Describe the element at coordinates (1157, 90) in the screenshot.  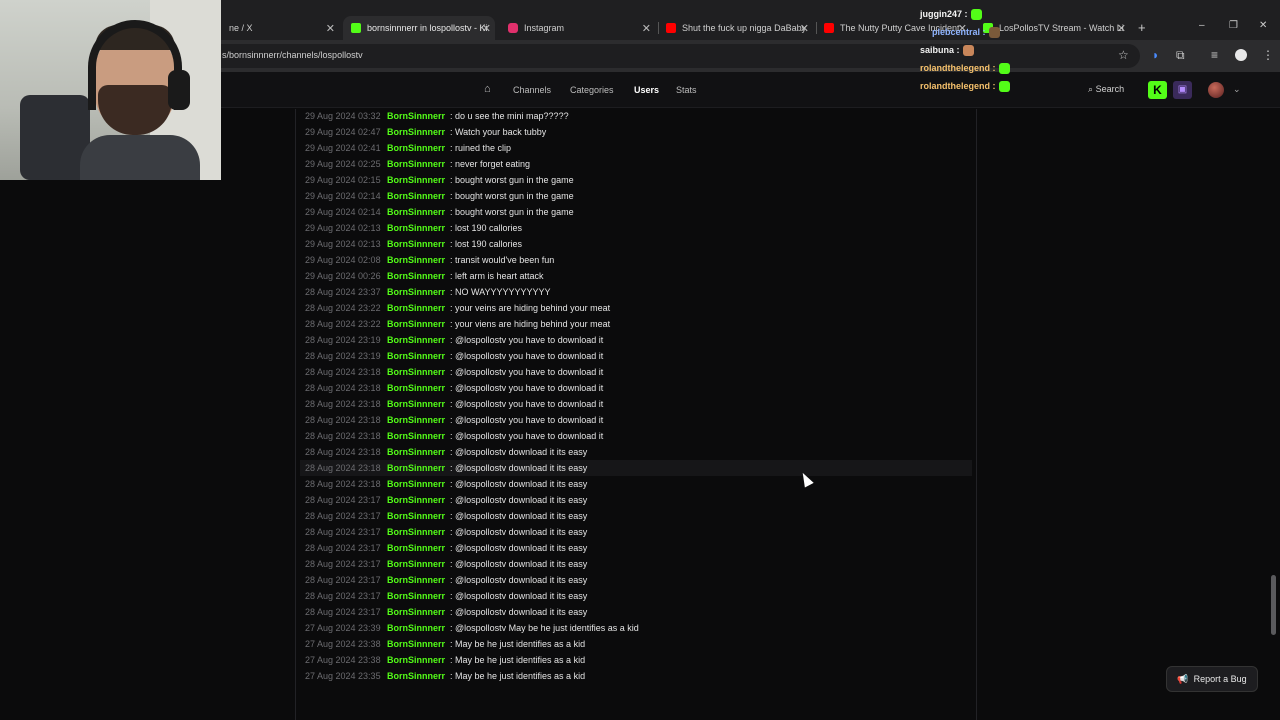
I see `kick-login-button: K` at that location.